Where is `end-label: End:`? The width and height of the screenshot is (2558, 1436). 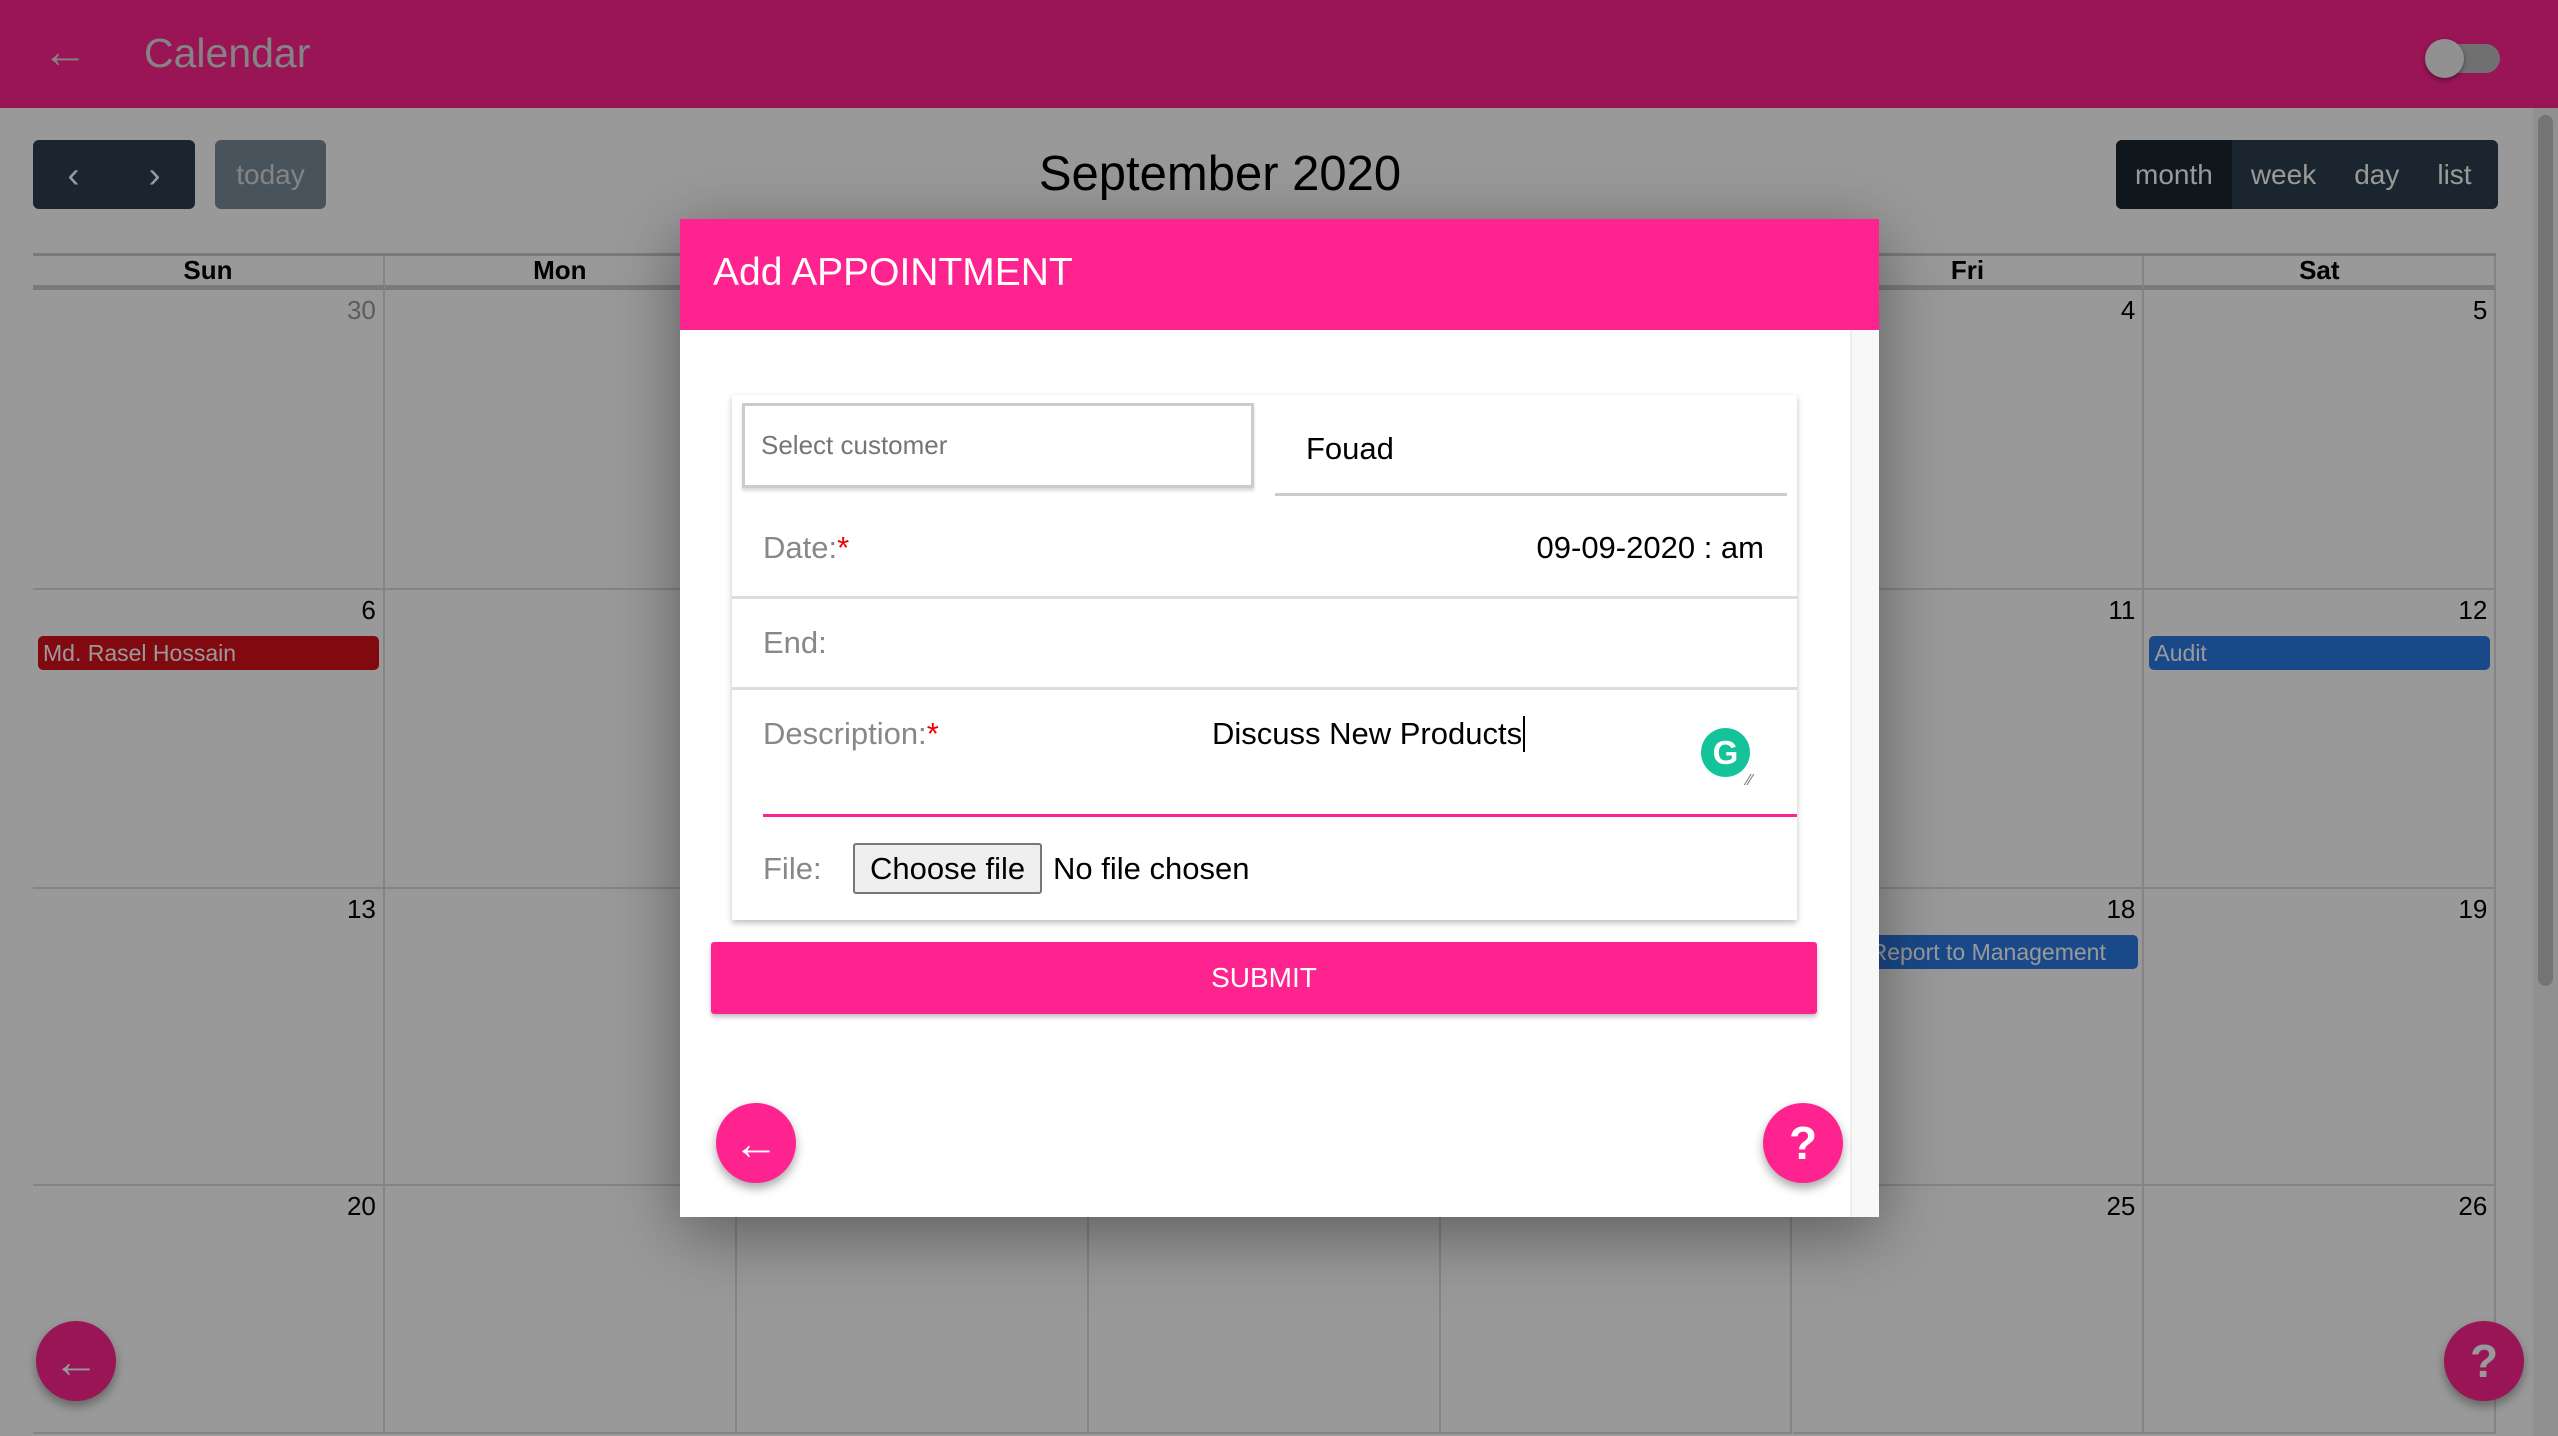 end-label: End: is located at coordinates (795, 642).